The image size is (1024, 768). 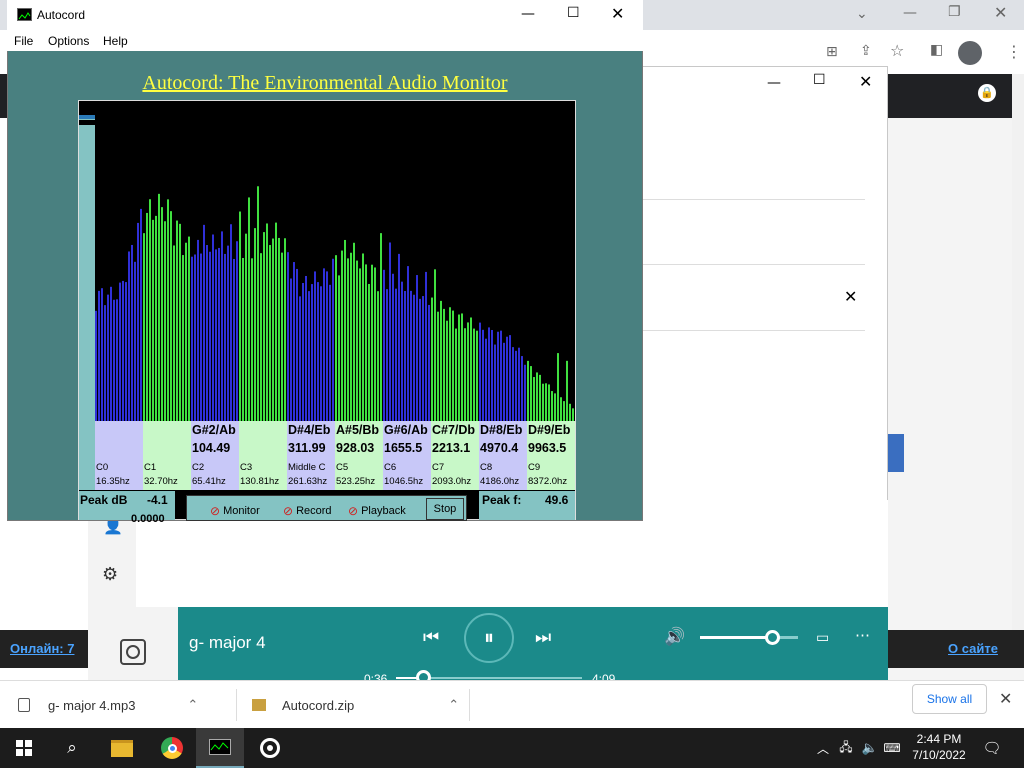 I want to click on octave-frequency: 32.70hz, so click(x=161, y=481).